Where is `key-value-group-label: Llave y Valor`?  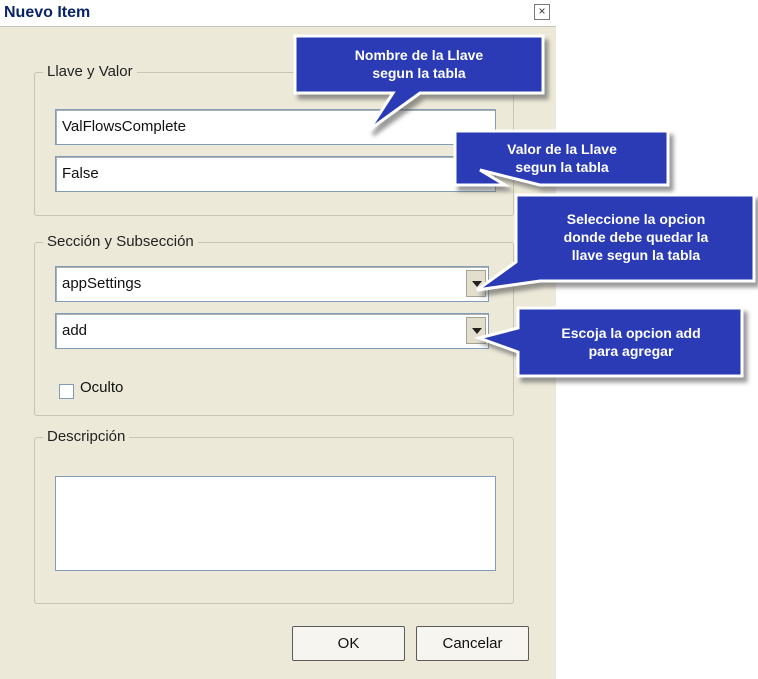
key-value-group-label: Llave y Valor is located at coordinates (90, 71).